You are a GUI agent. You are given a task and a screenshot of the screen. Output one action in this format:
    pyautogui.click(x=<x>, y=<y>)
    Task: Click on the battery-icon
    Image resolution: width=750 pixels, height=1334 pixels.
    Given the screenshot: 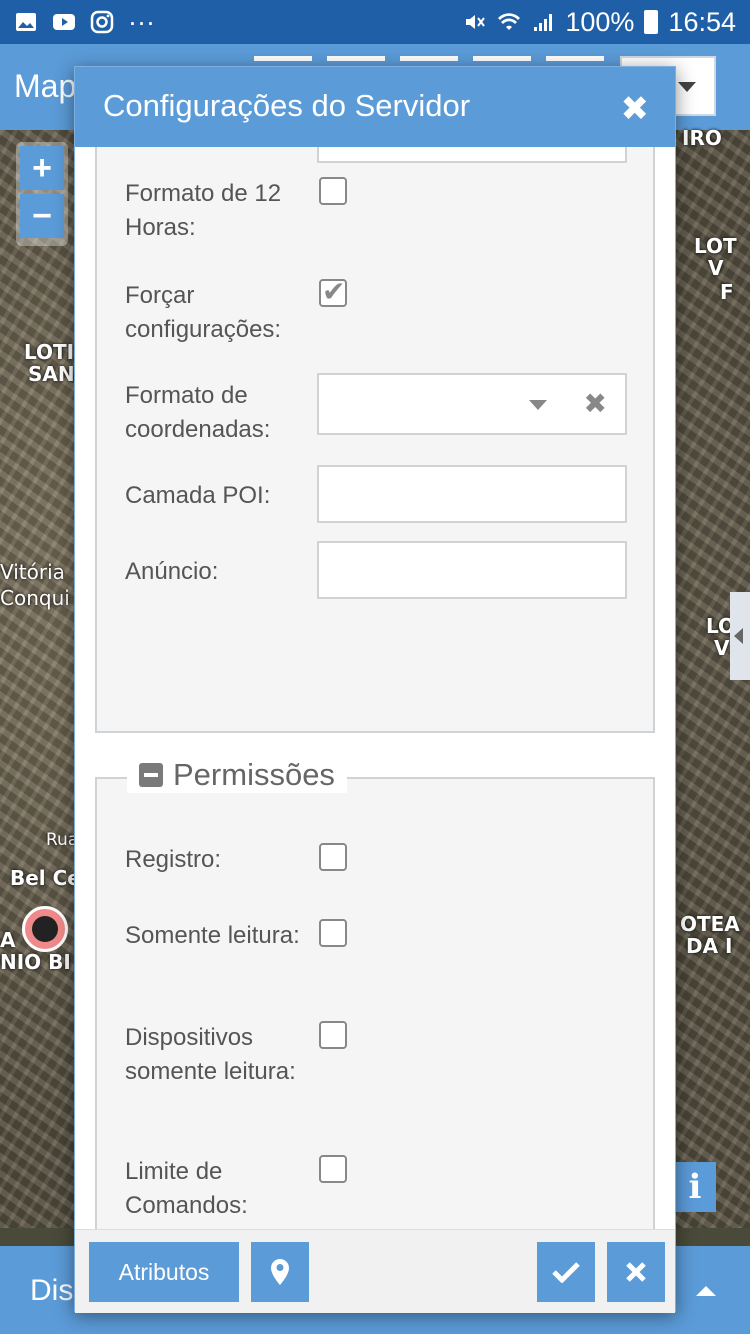 What is the action you would take?
    pyautogui.click(x=651, y=22)
    